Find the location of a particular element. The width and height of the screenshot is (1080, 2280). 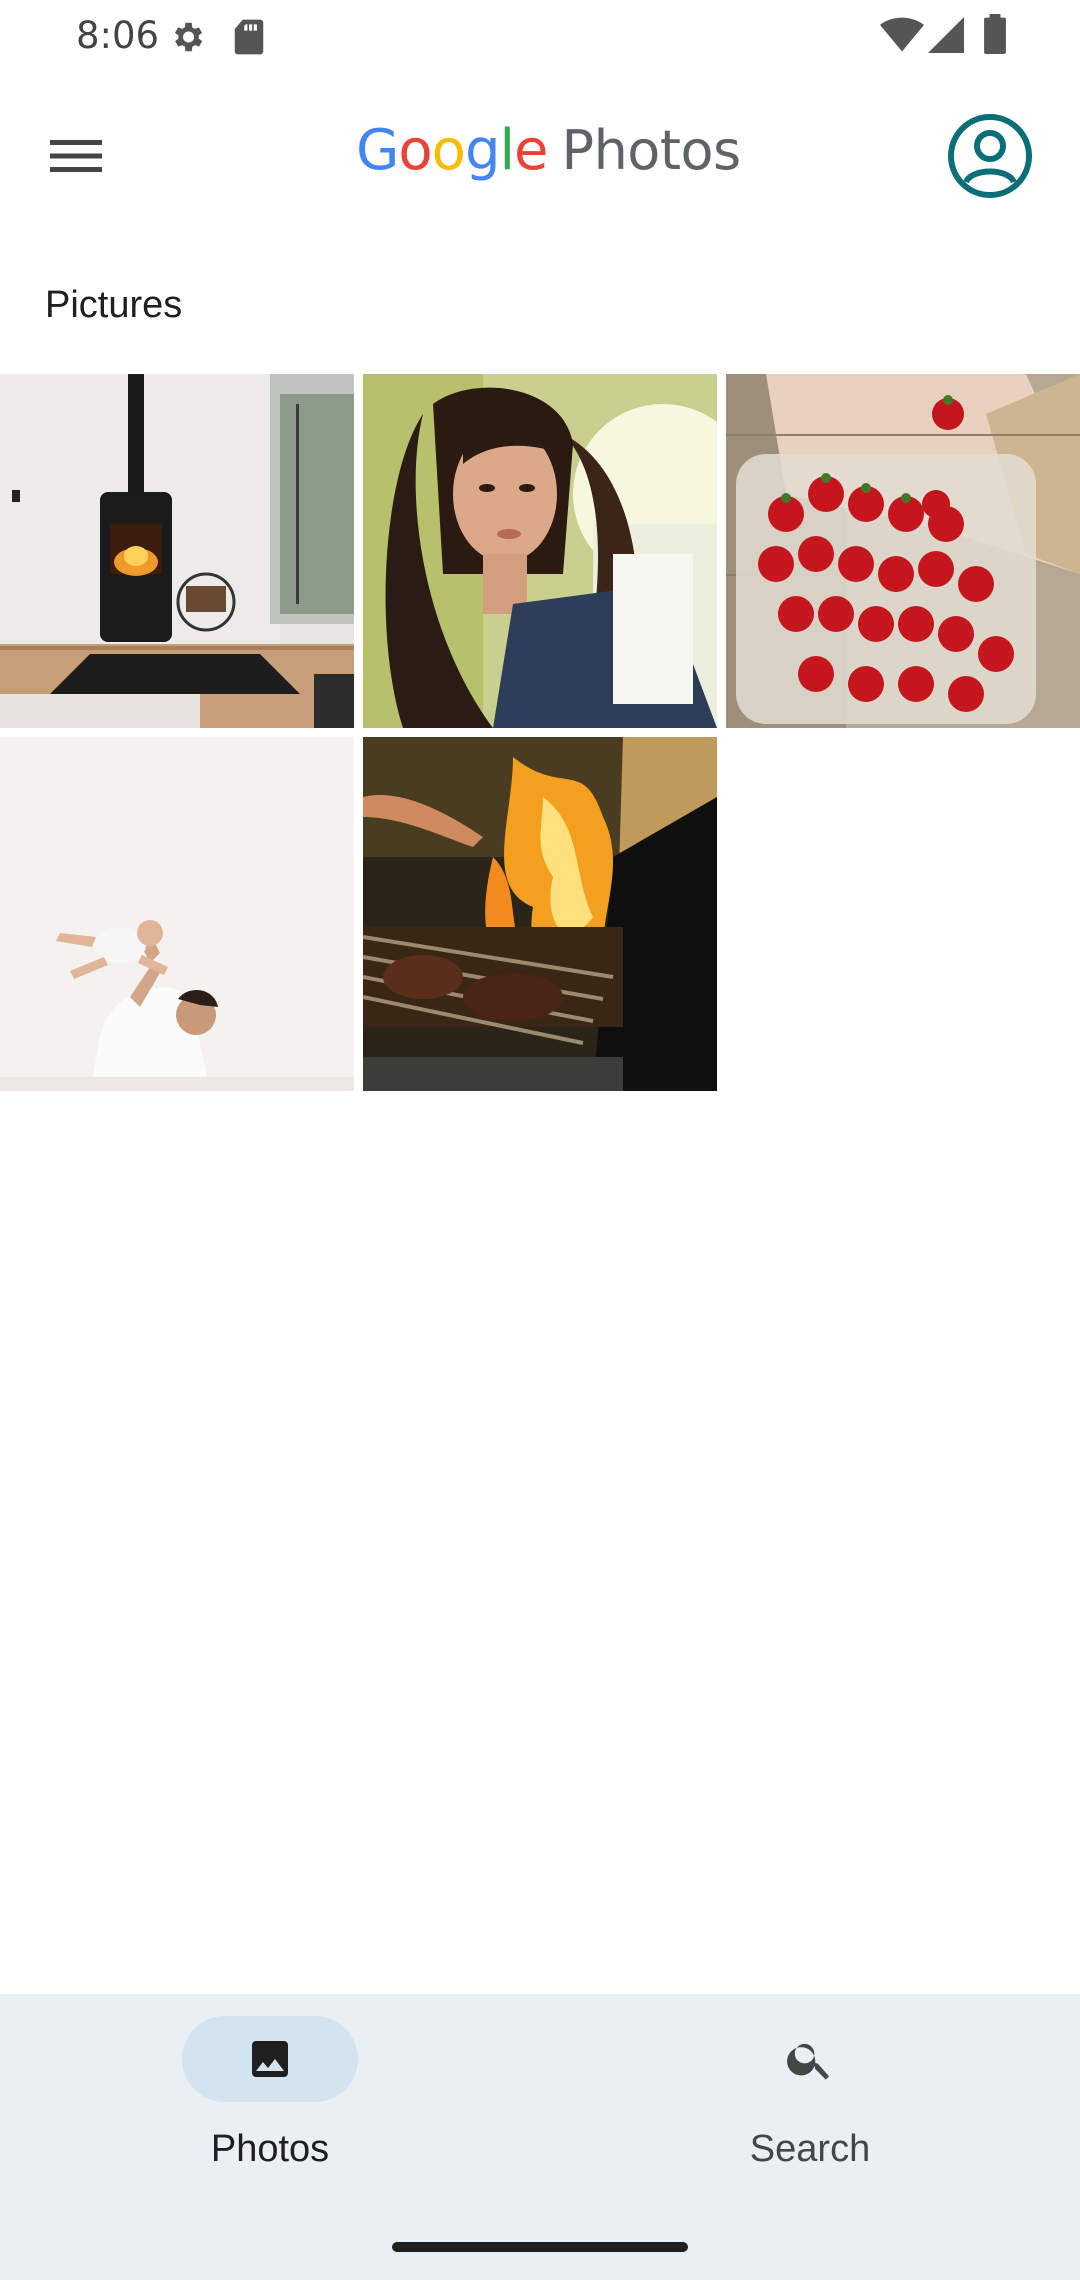

photo-thumbnail-strawberries is located at coordinates (903, 551).